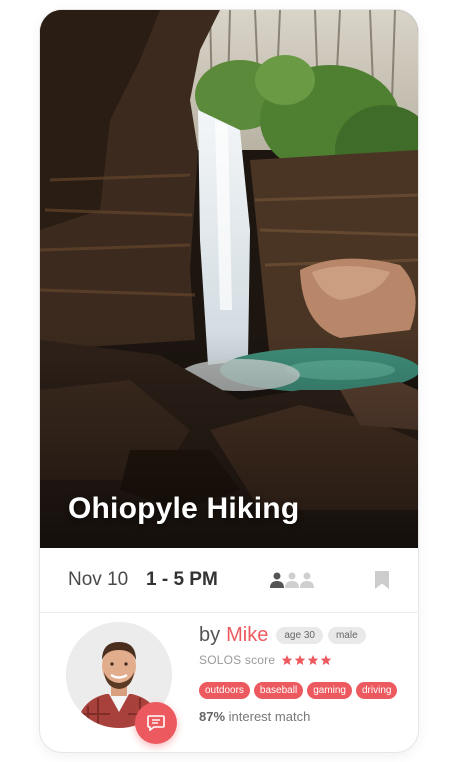 The height and width of the screenshot is (762, 460). What do you see at coordinates (229, 580) in the screenshot?
I see `event-info-row: Nov 10 1 - 5 PM` at bounding box center [229, 580].